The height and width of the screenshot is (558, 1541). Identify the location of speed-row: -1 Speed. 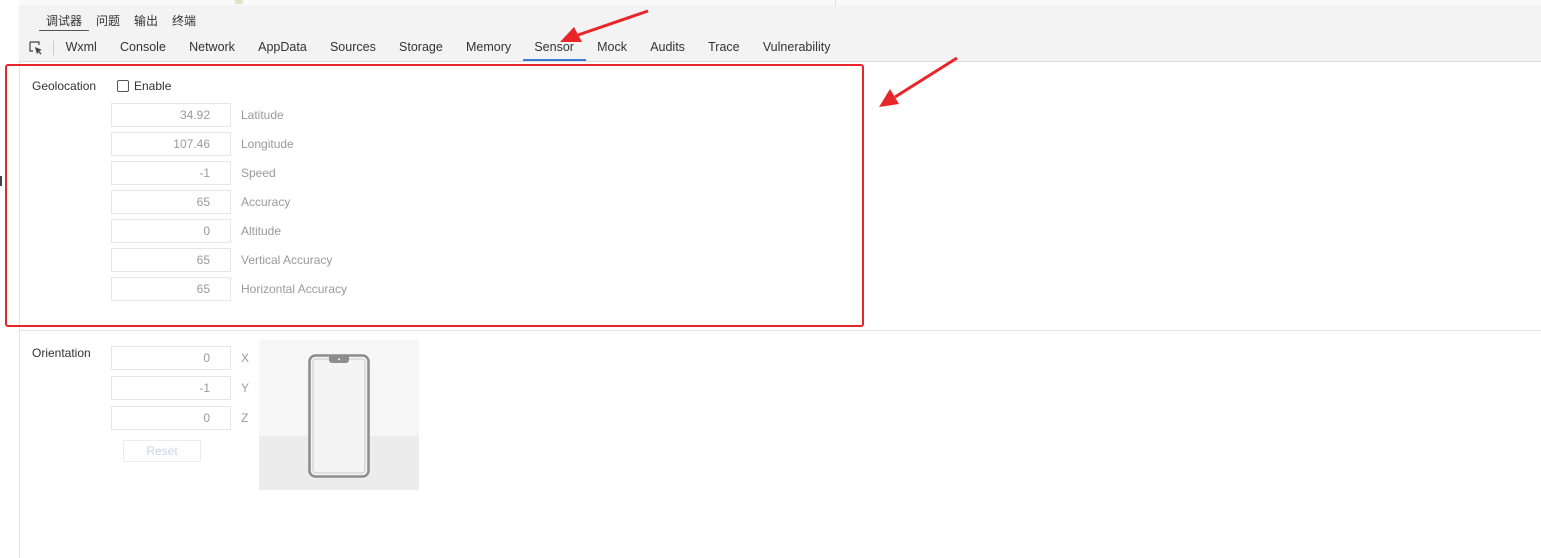
(193, 173).